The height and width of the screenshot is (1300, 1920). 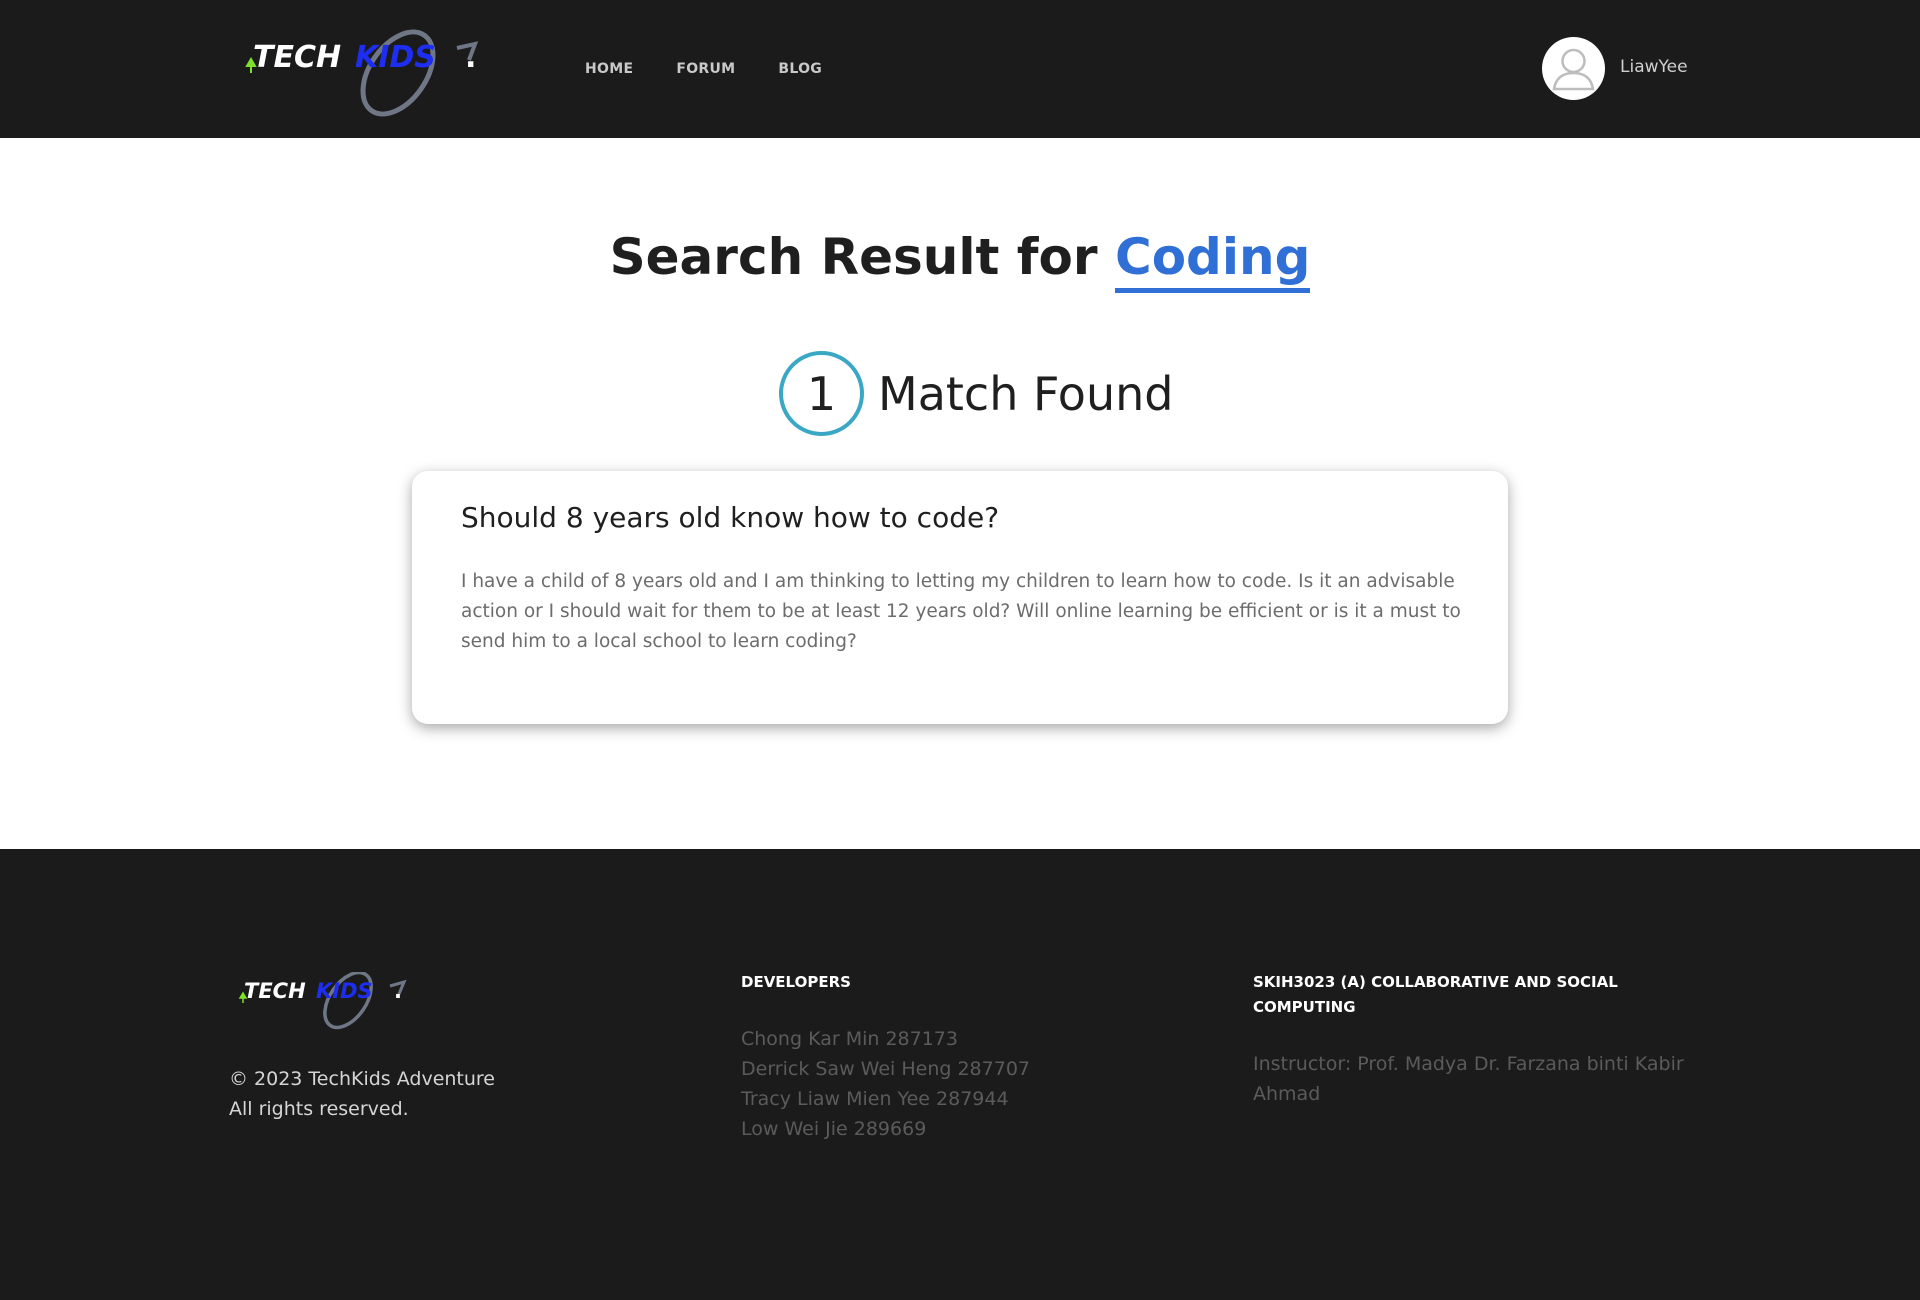 I want to click on developer-item: Low Wei Jie 289669, so click(x=834, y=1129).